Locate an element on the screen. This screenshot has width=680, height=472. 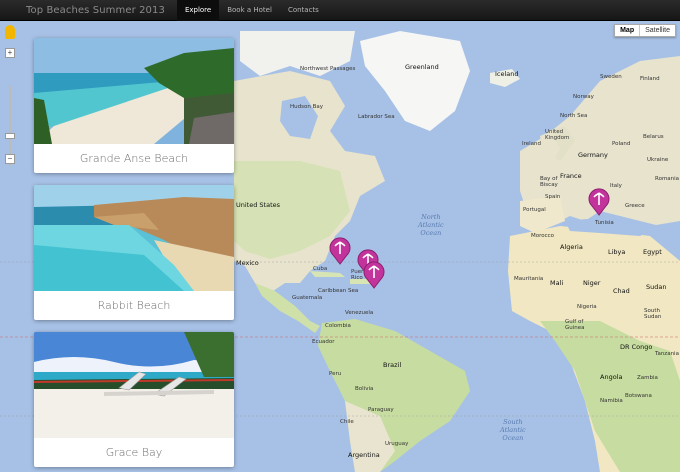
label-chad: Chad is located at coordinates (621, 291).